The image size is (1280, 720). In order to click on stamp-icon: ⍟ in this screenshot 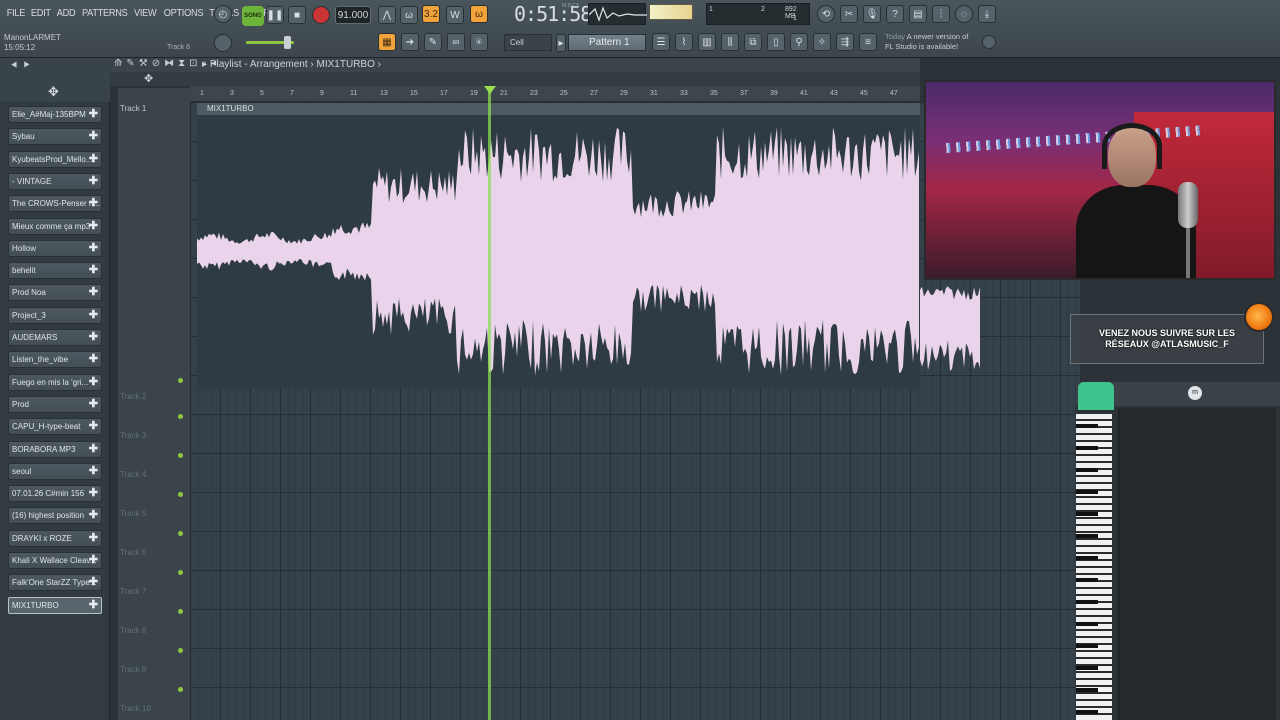, I will do `click(479, 42)`.